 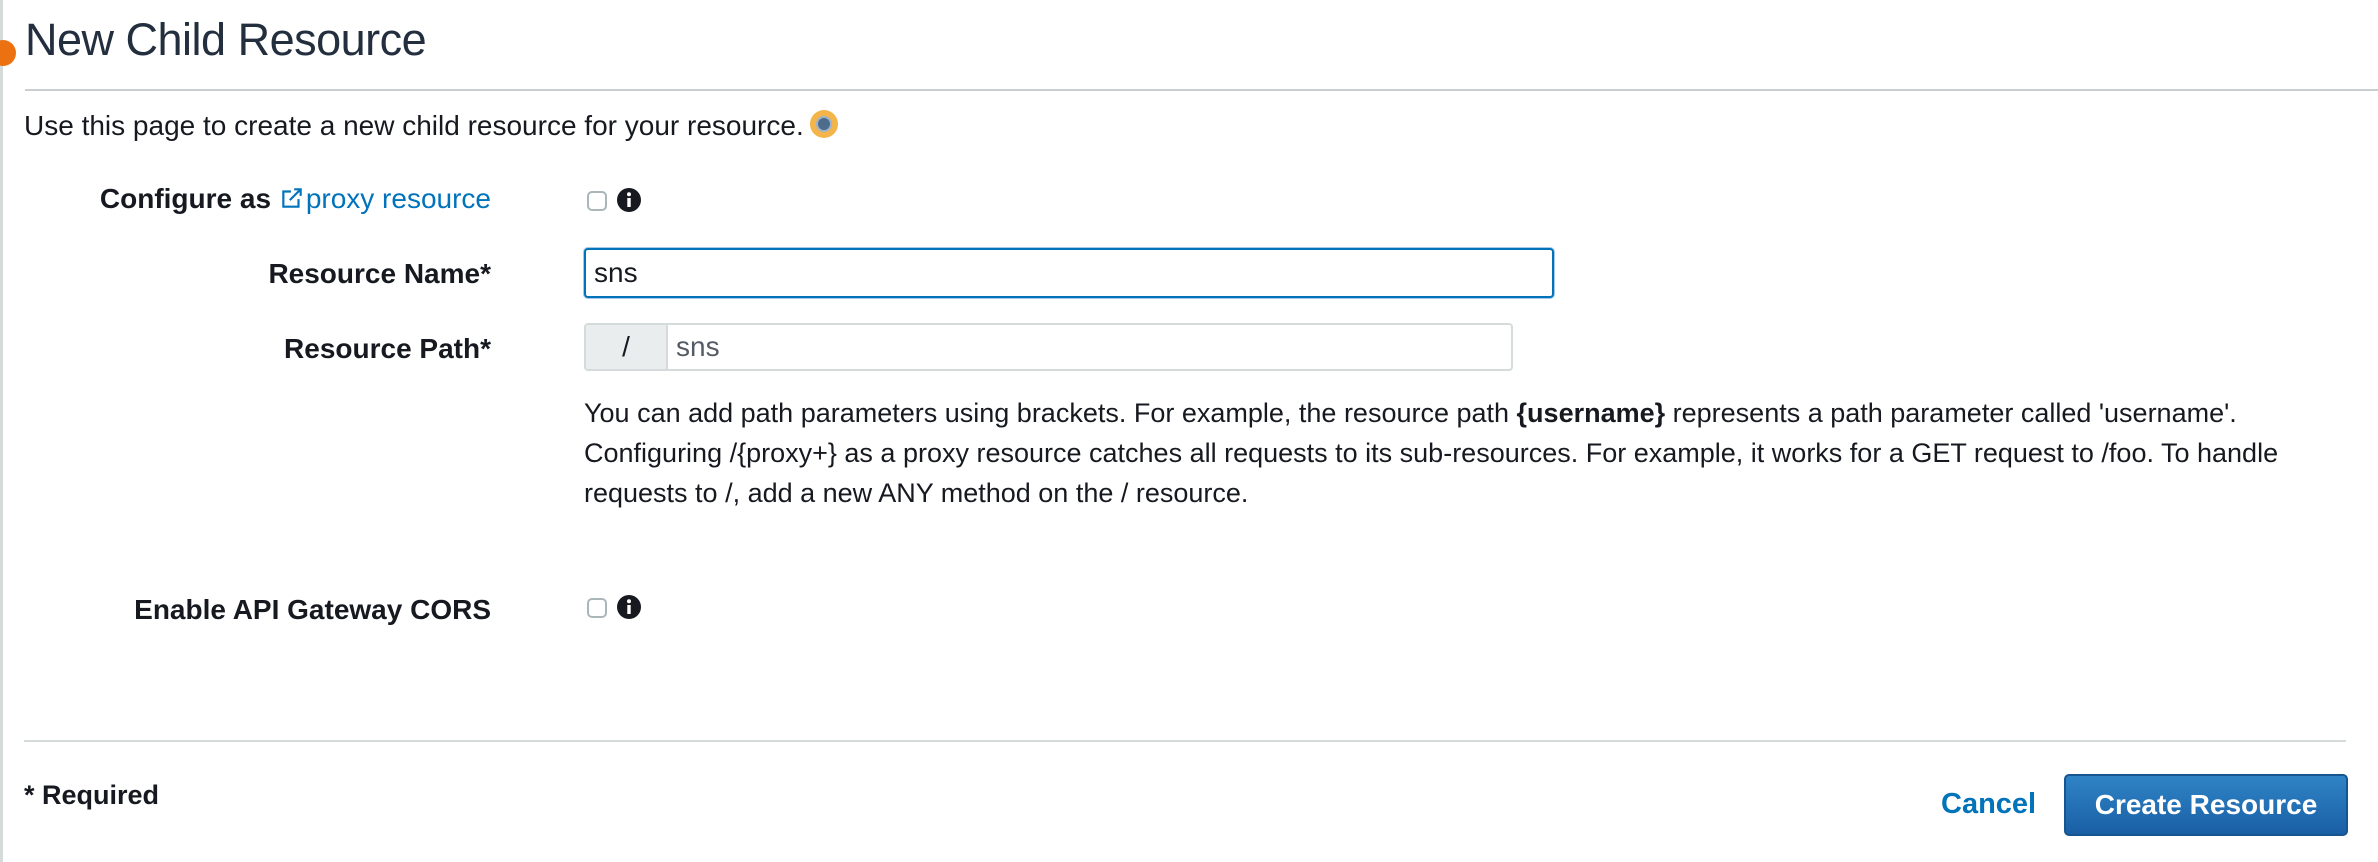 I want to click on proxy-label: Configure as proxy resource, so click(x=295, y=199).